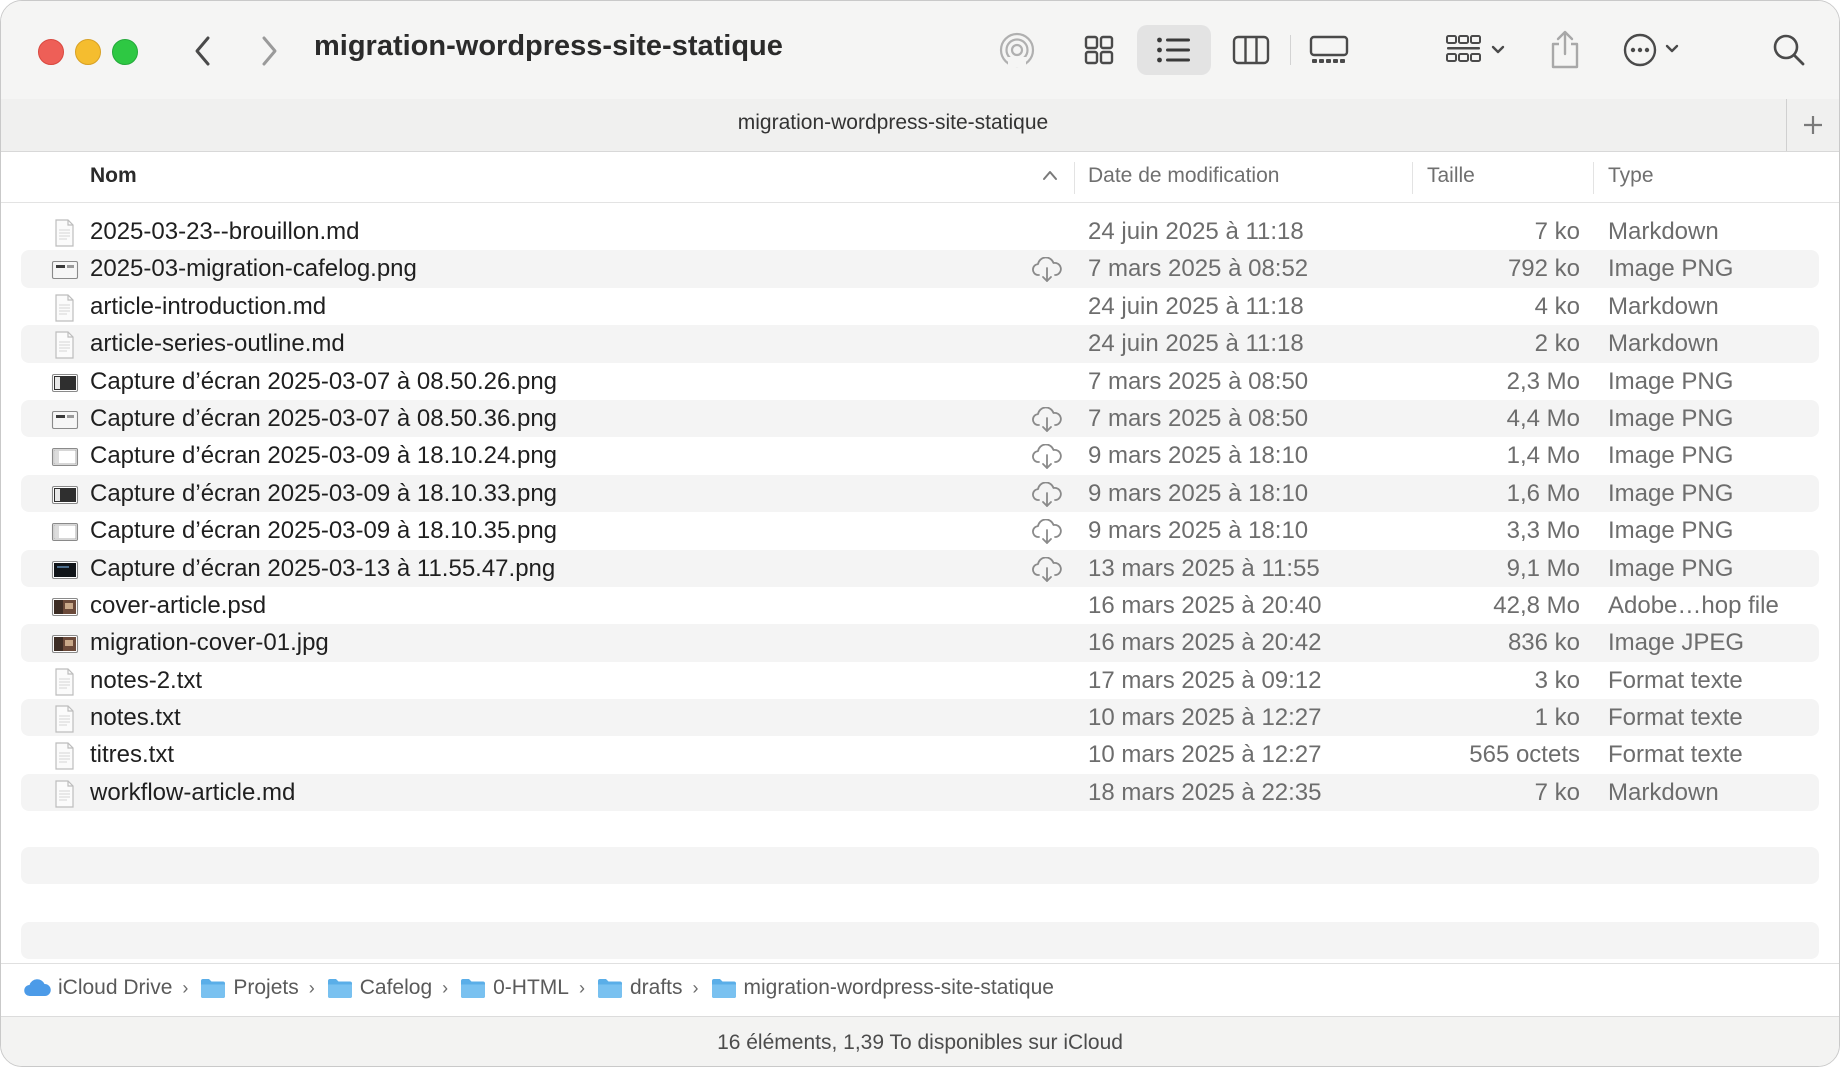 This screenshot has height=1067, width=1840. I want to click on icon-view-button, so click(1099, 50).